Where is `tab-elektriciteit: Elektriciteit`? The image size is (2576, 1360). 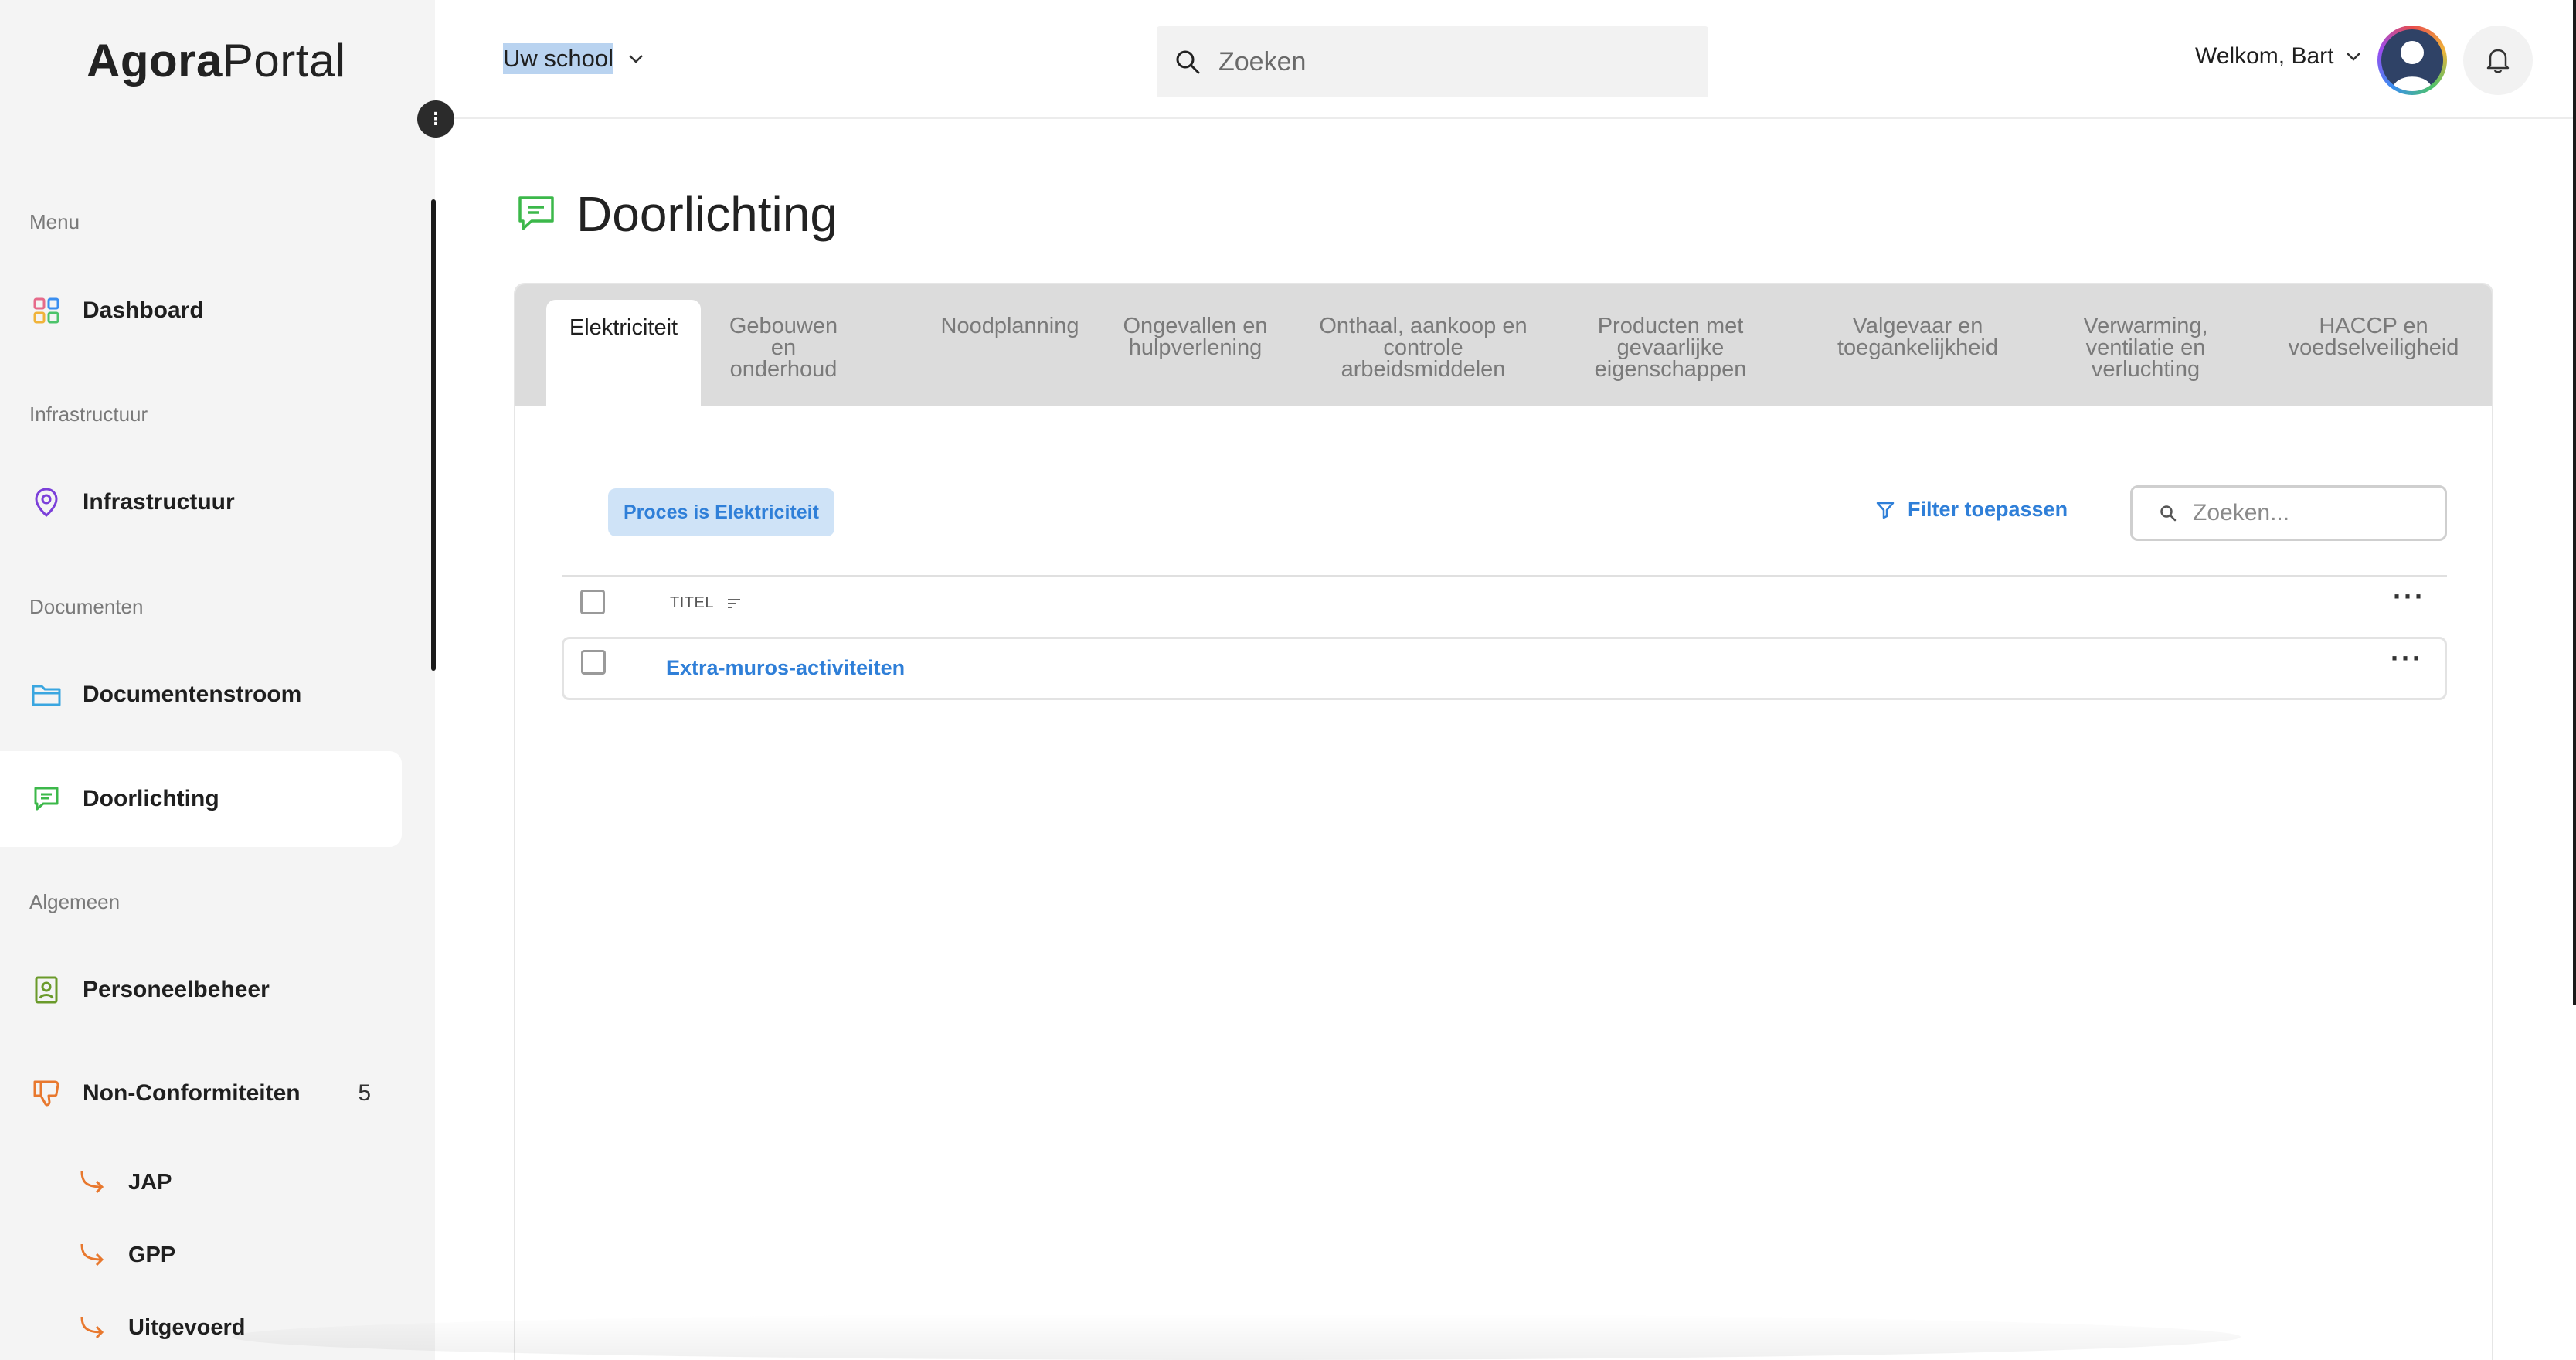 tab-elektriciteit: Elektriciteit is located at coordinates (623, 354).